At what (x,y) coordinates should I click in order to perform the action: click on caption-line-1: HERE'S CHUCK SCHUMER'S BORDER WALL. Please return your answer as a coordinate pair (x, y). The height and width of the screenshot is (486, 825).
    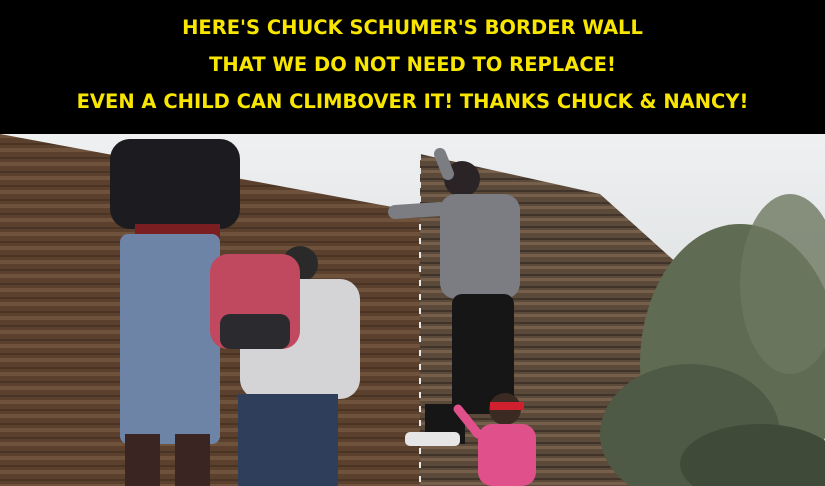
    Looking at the image, I should click on (412, 28).